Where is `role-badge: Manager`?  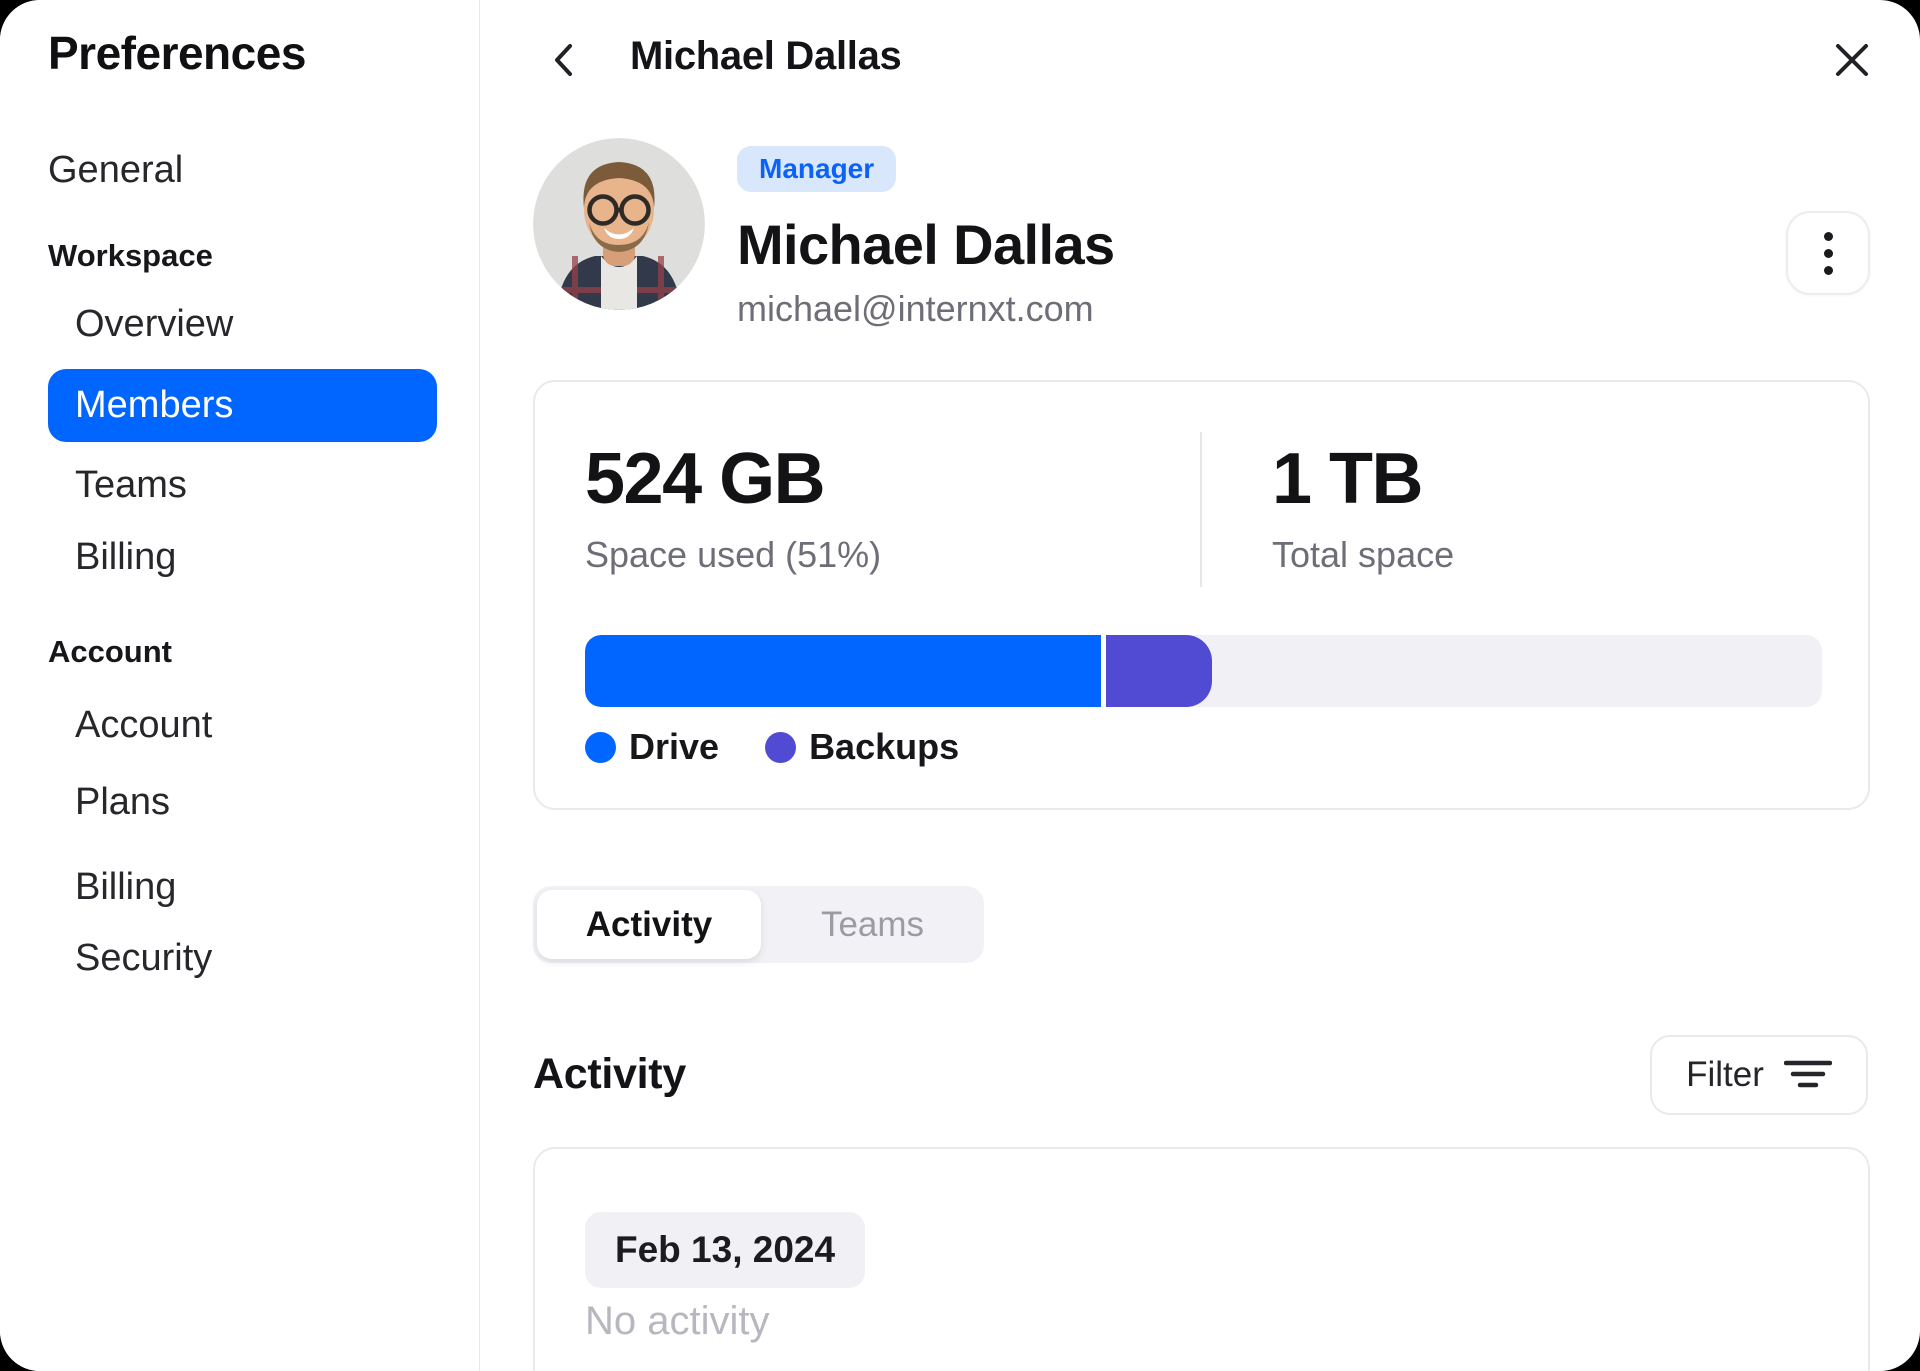 role-badge: Manager is located at coordinates (817, 169).